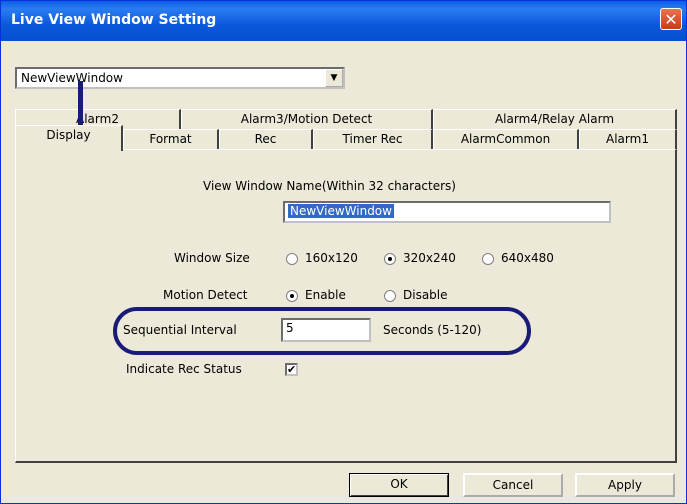 The width and height of the screenshot is (687, 504). I want to click on sequential-interval-input: 5, so click(326, 330).